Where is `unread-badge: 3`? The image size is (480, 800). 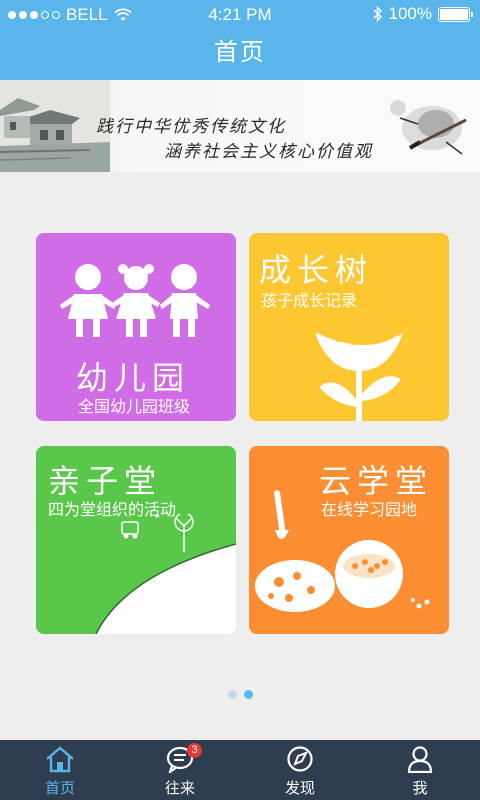 unread-badge: 3 is located at coordinates (194, 750).